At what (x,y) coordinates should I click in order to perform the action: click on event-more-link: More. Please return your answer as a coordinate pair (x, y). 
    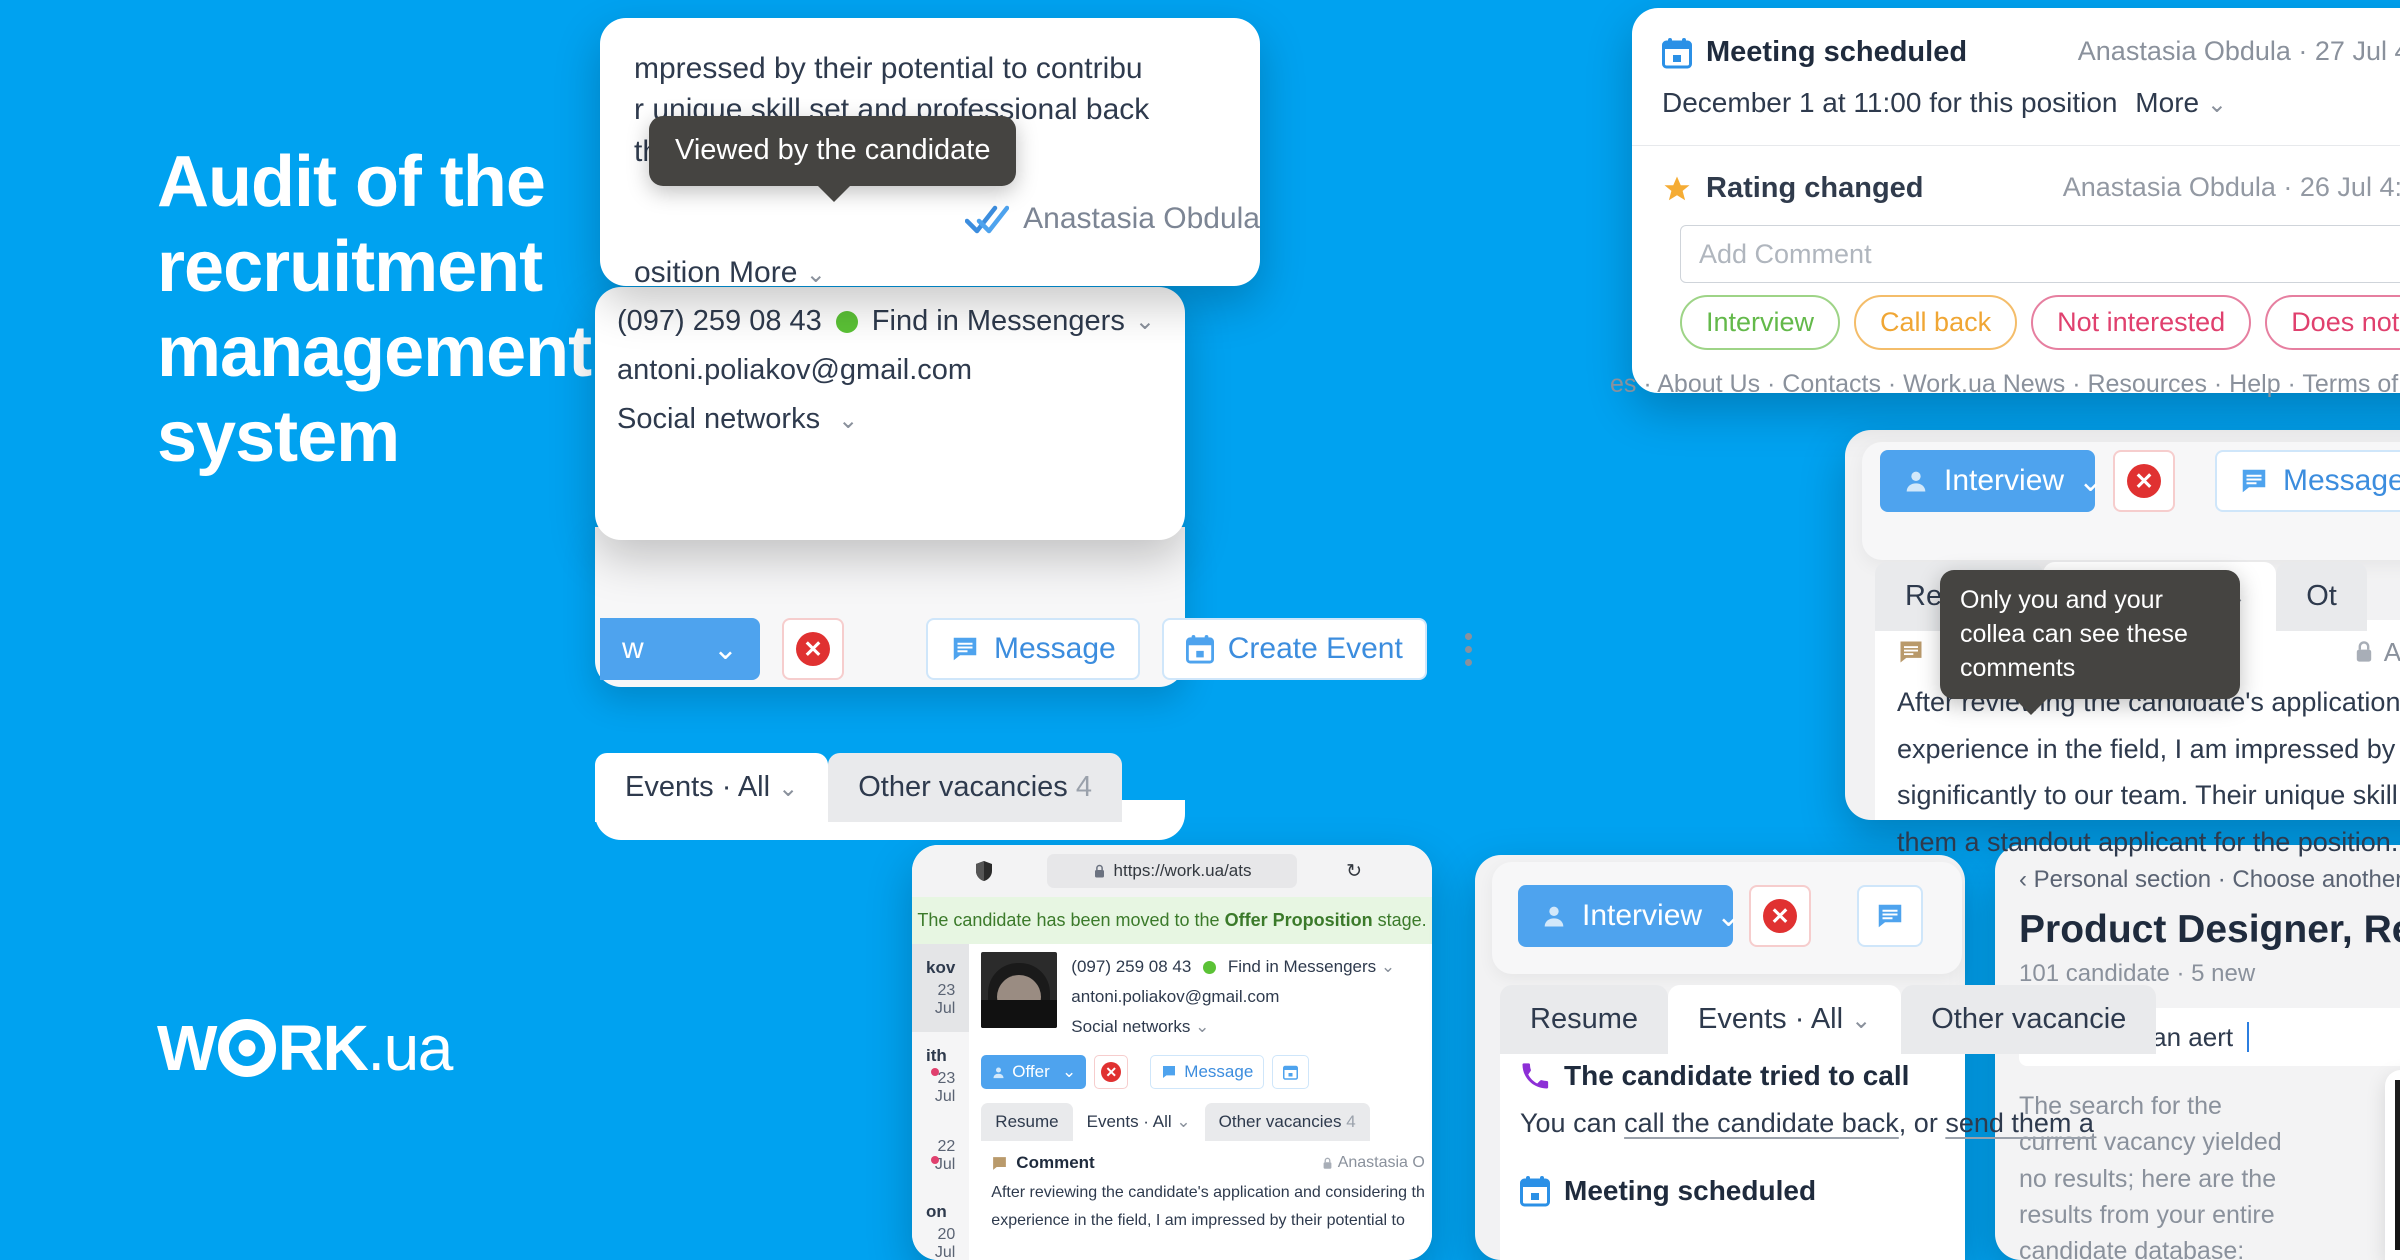
    Looking at the image, I should click on (2167, 102).